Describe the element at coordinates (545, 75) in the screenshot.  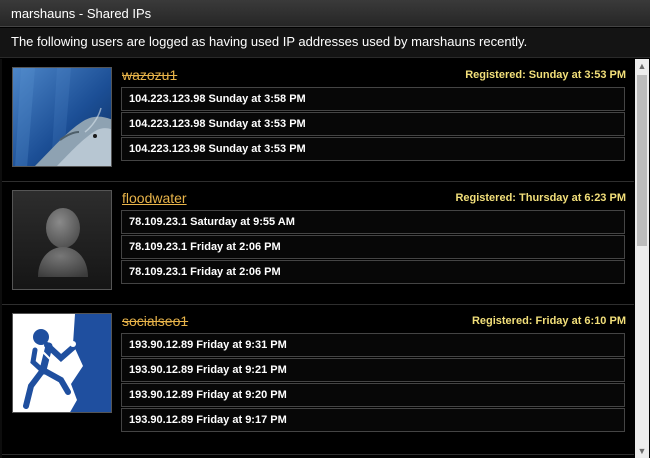
I see `registration-date: Registered: Sunday at 3:53 PM` at that location.